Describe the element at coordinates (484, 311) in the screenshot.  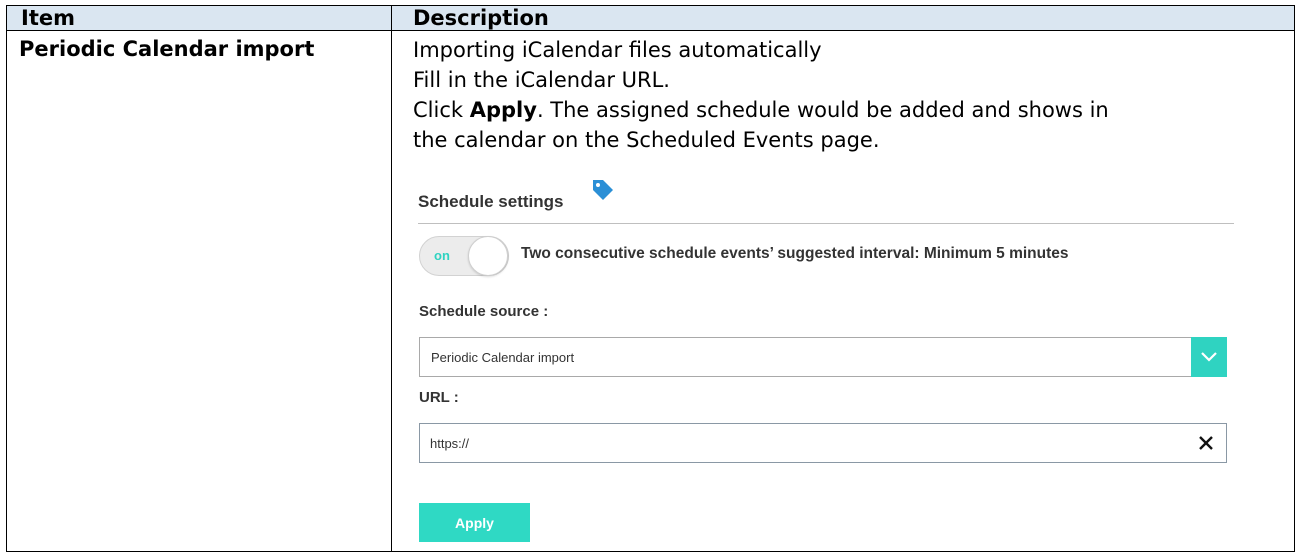
I see `schedule-source-label: Schedule source :` at that location.